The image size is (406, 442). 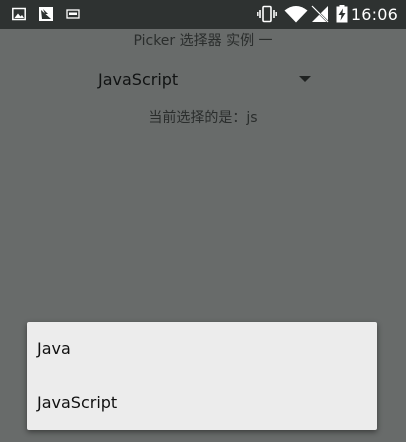 I want to click on dropdown-option-label: Java, so click(x=54, y=348).